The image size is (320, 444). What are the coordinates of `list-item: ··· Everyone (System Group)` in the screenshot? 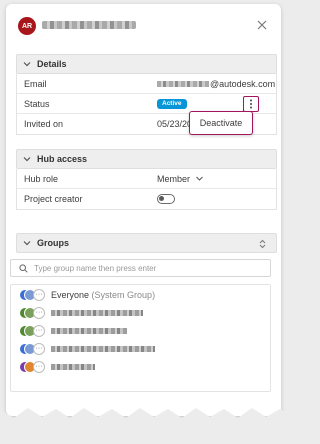 It's located at (140, 295).